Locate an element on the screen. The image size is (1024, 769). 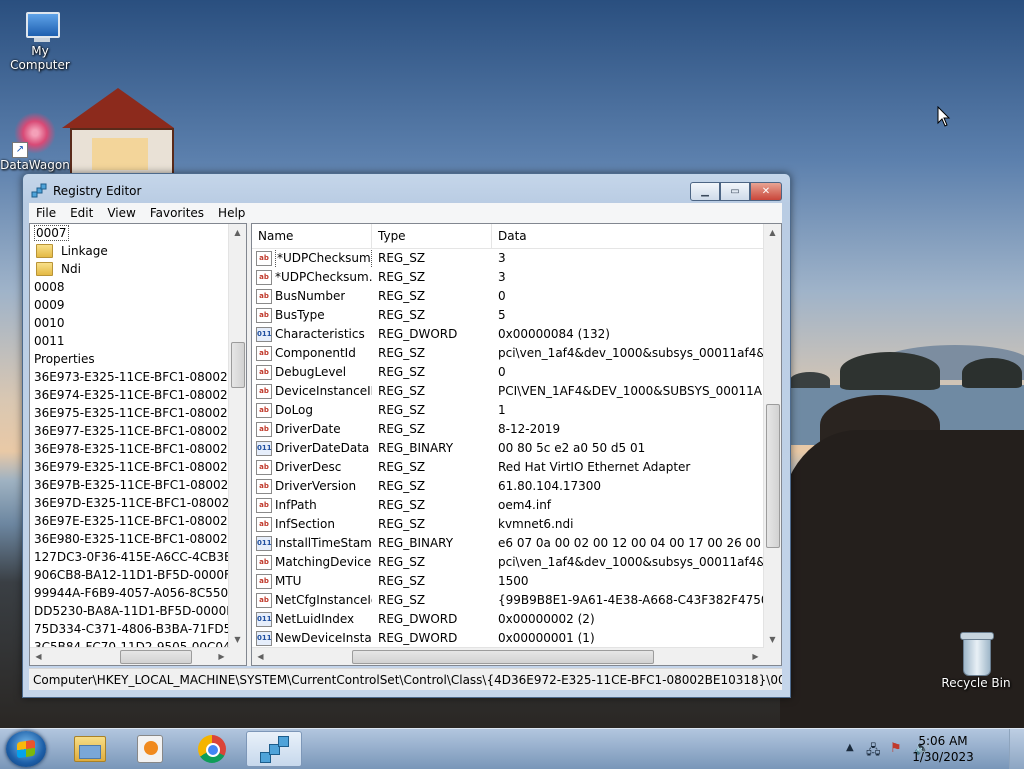
value-row: ab DoLog REG_SZ 1 is located at coordinates (508, 410).